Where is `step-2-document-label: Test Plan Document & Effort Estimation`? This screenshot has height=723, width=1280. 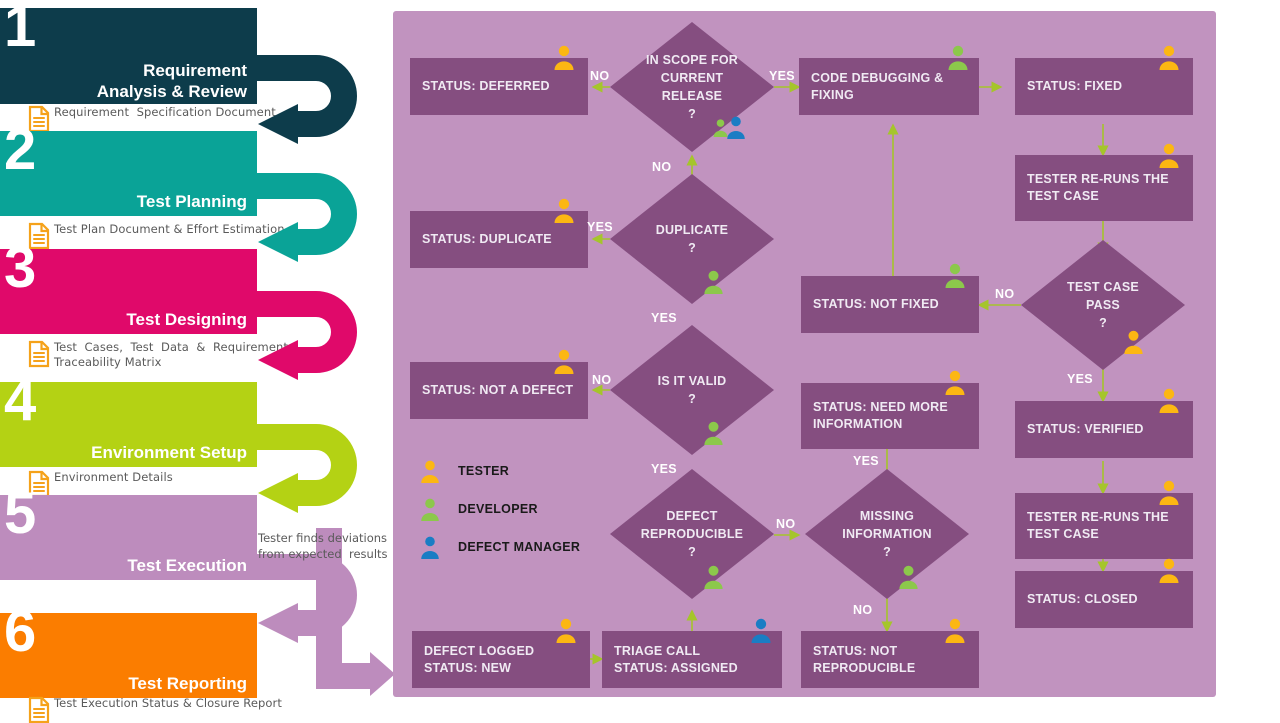 step-2-document-label: Test Plan Document & Effort Estimation is located at coordinates (169, 229).